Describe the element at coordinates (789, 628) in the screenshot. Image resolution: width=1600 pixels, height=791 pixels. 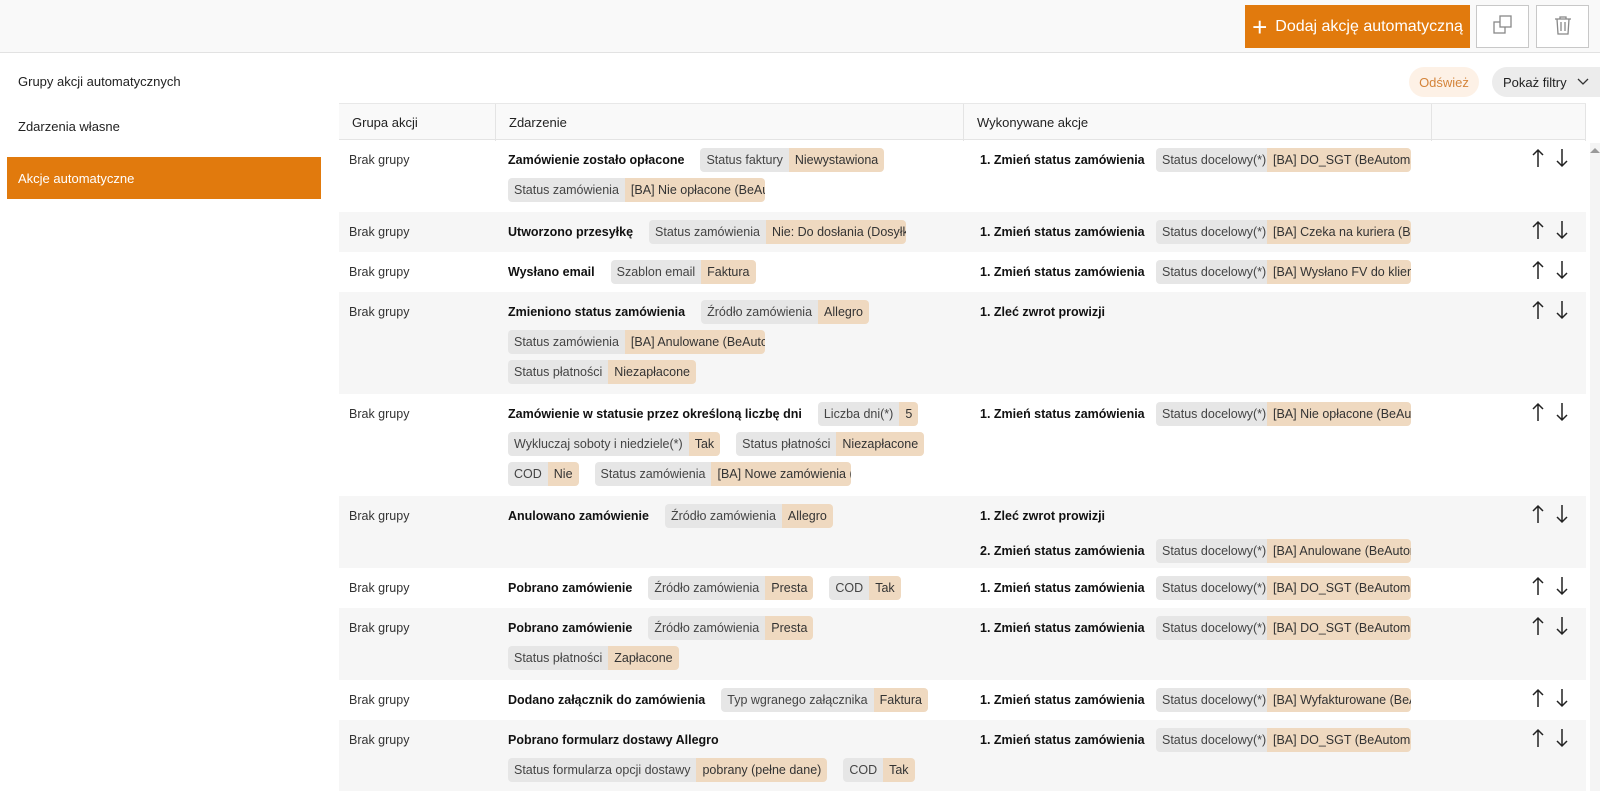
I see `condition-value: Presta` at that location.